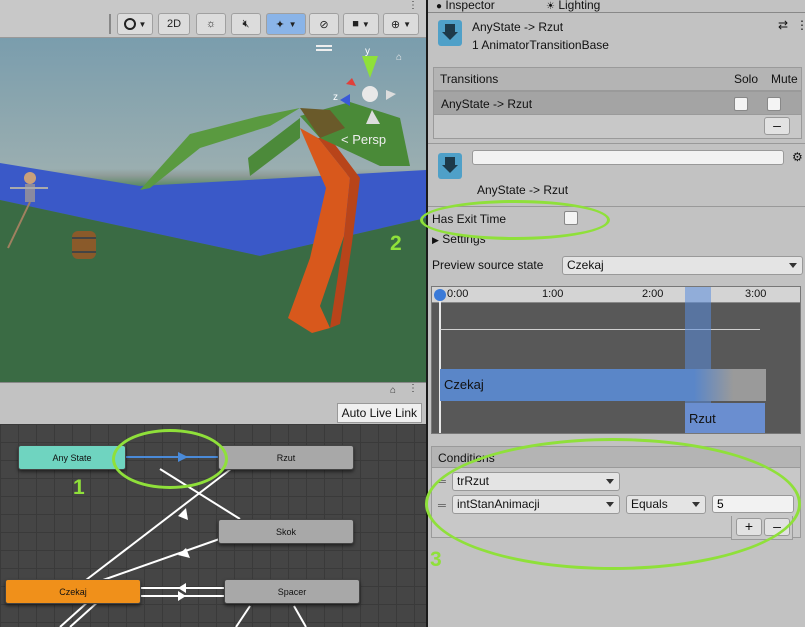 The image size is (805, 627). What do you see at coordinates (488, 265) in the screenshot?
I see `preview-source-label: Preview source state` at bounding box center [488, 265].